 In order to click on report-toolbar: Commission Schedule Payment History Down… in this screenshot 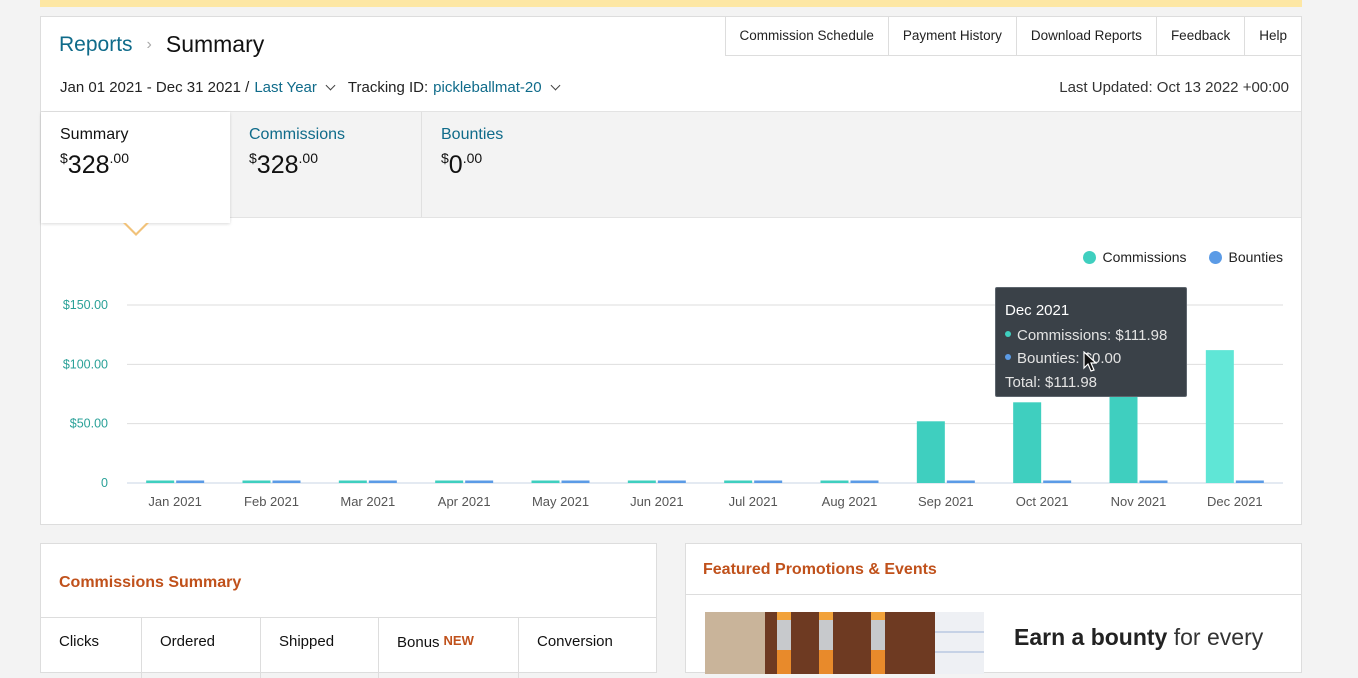, I will do `click(1013, 36)`.